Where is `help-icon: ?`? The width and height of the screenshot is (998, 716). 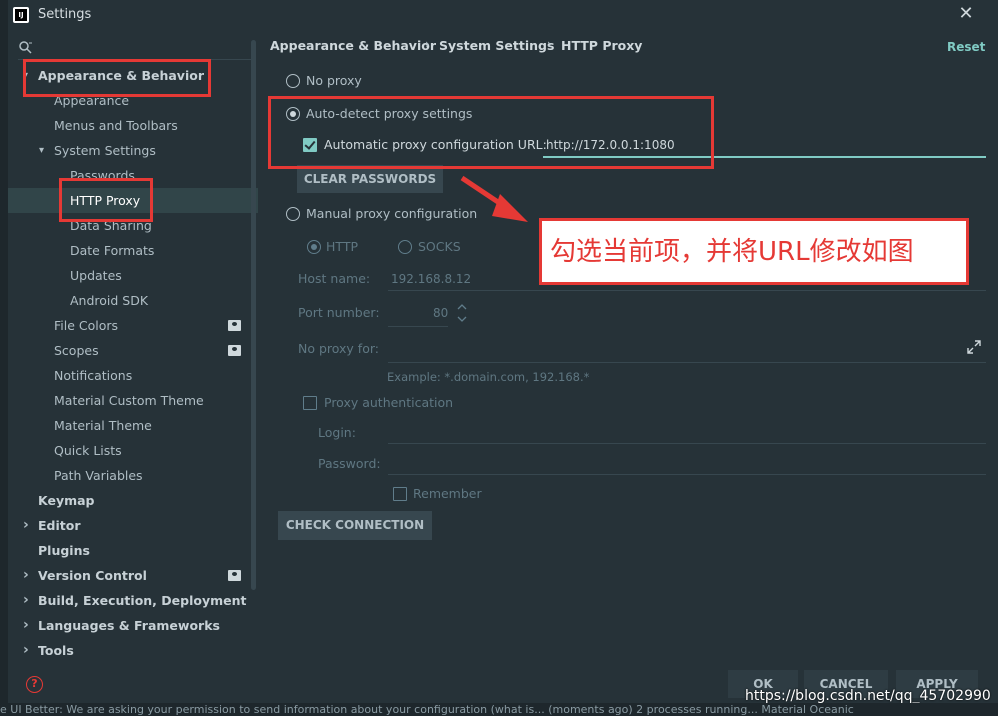
help-icon: ? is located at coordinates (34, 684).